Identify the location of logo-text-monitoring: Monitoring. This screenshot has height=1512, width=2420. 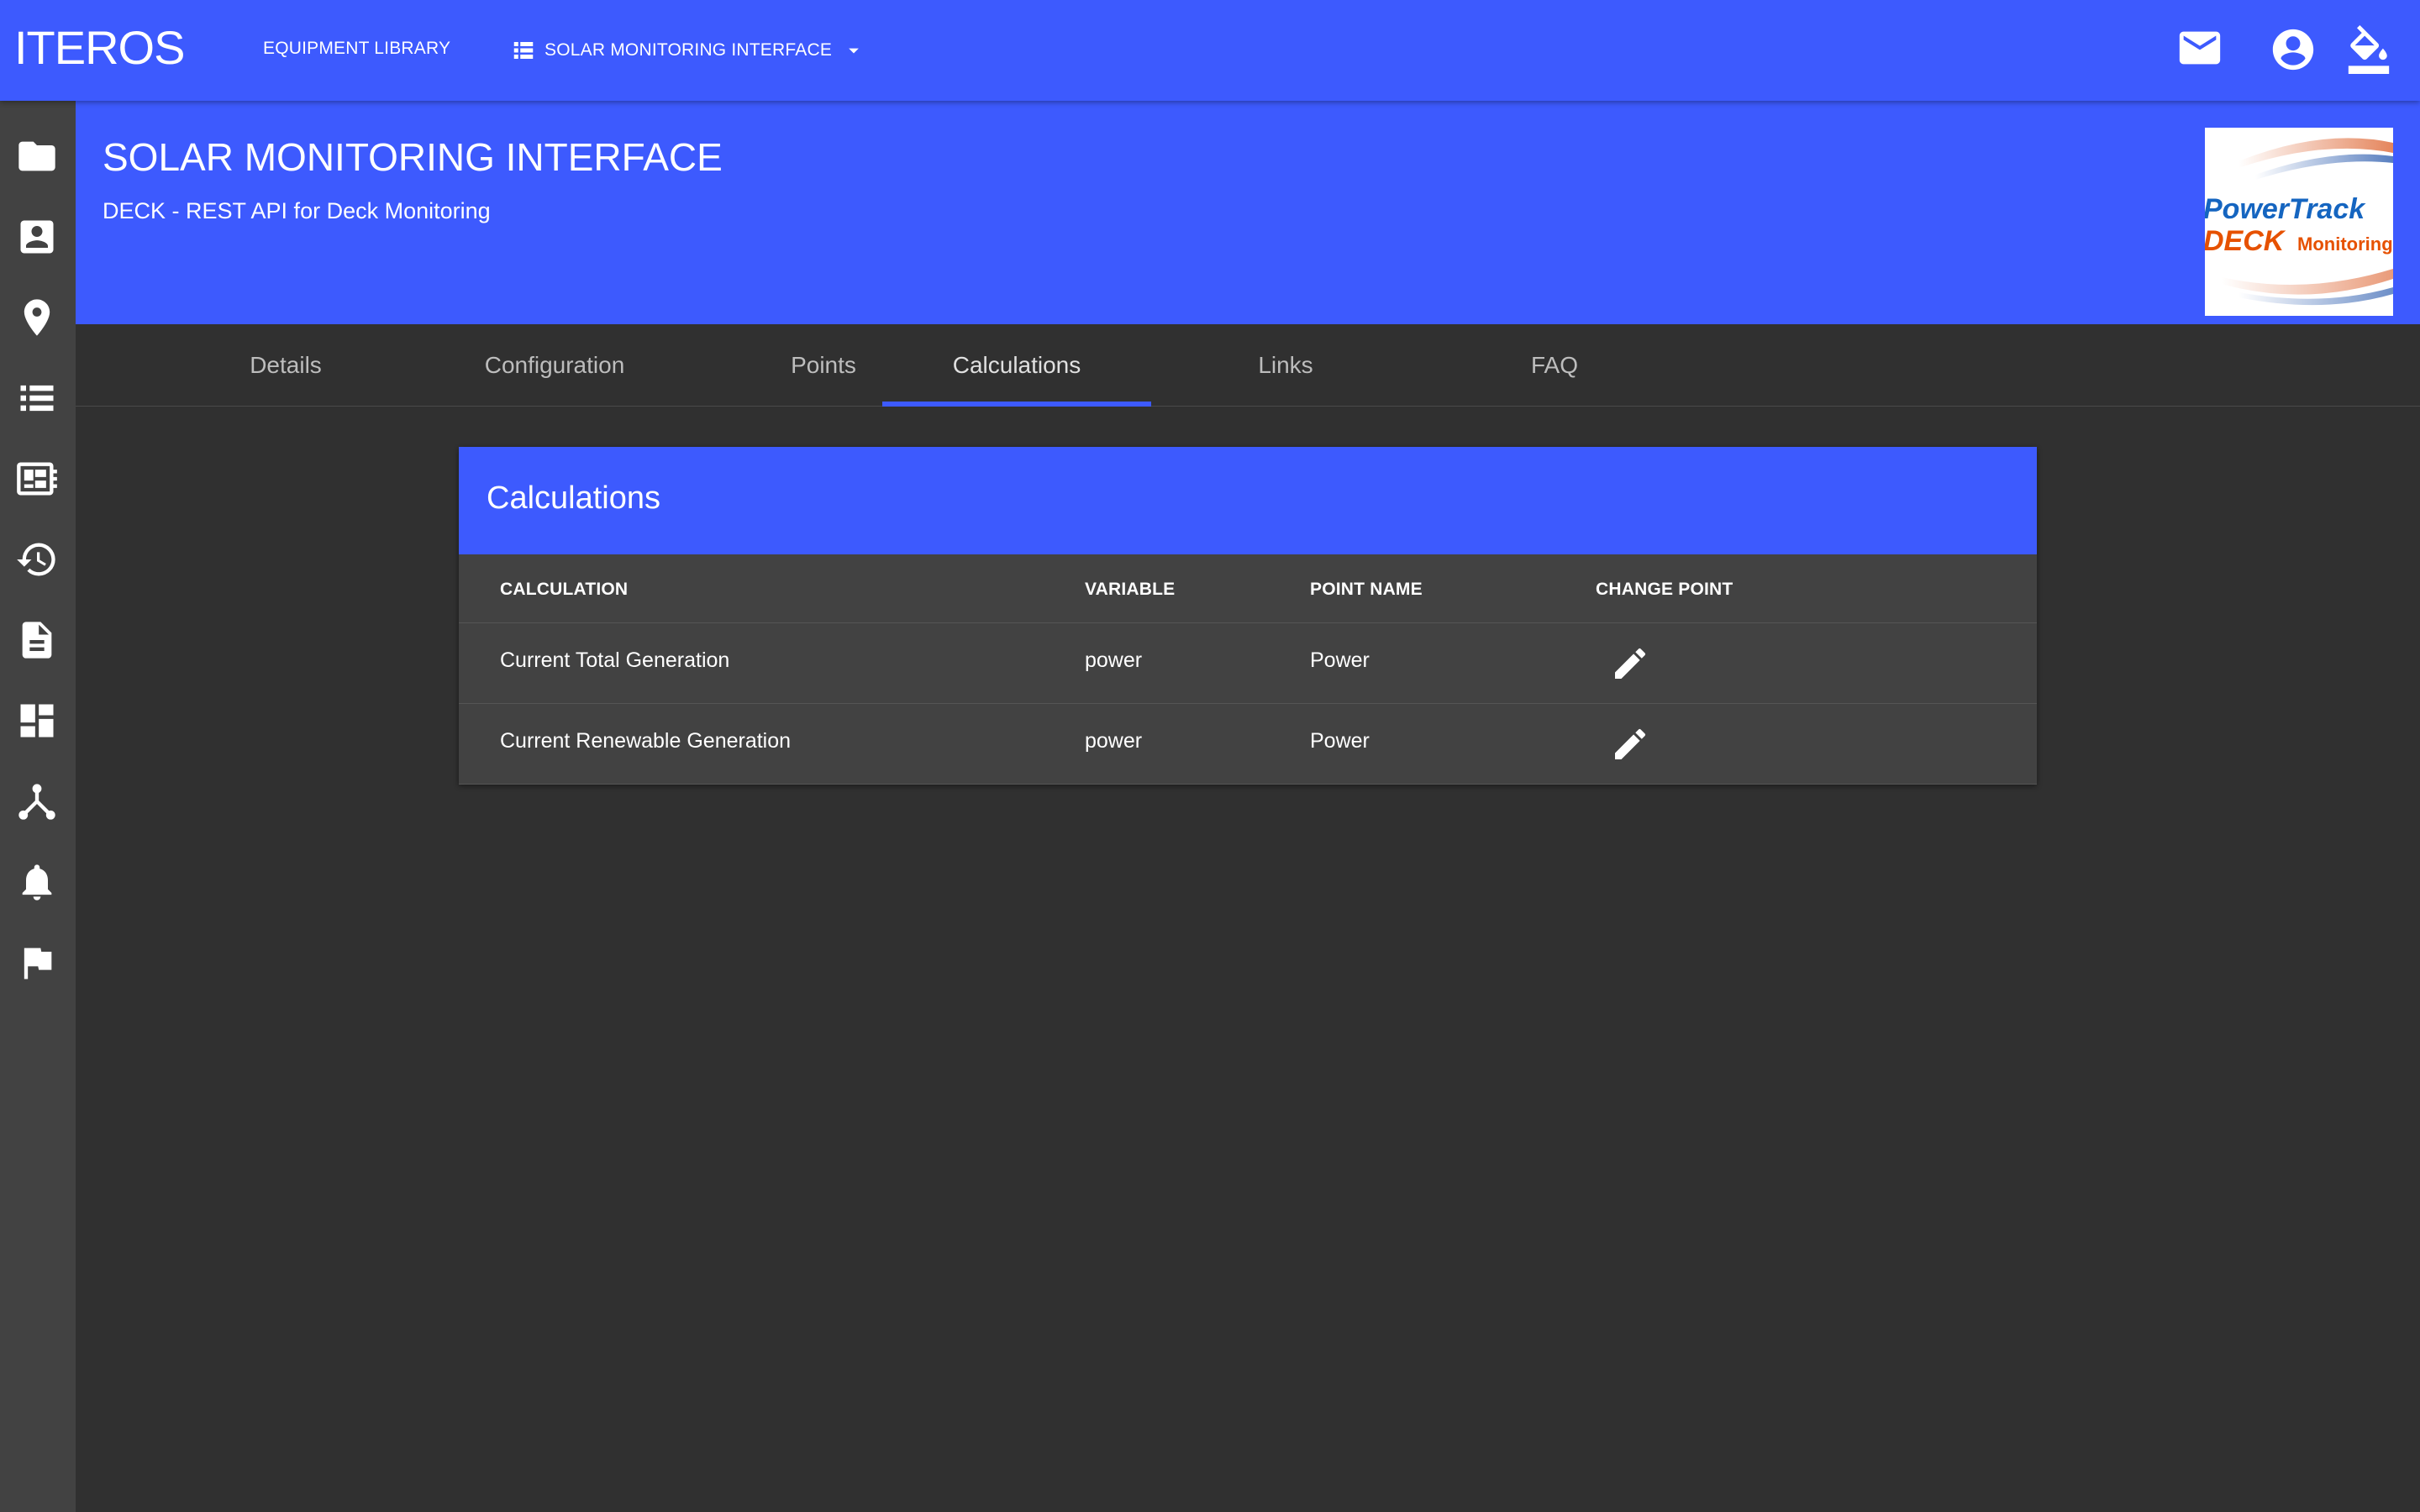
(2345, 244).